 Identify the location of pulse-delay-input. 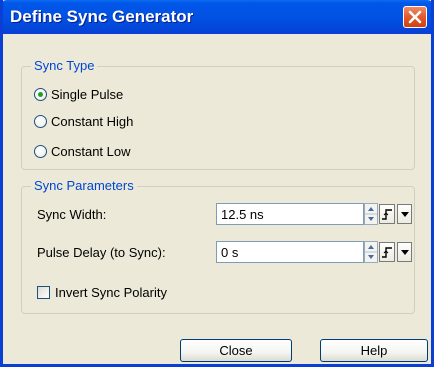
(290, 252).